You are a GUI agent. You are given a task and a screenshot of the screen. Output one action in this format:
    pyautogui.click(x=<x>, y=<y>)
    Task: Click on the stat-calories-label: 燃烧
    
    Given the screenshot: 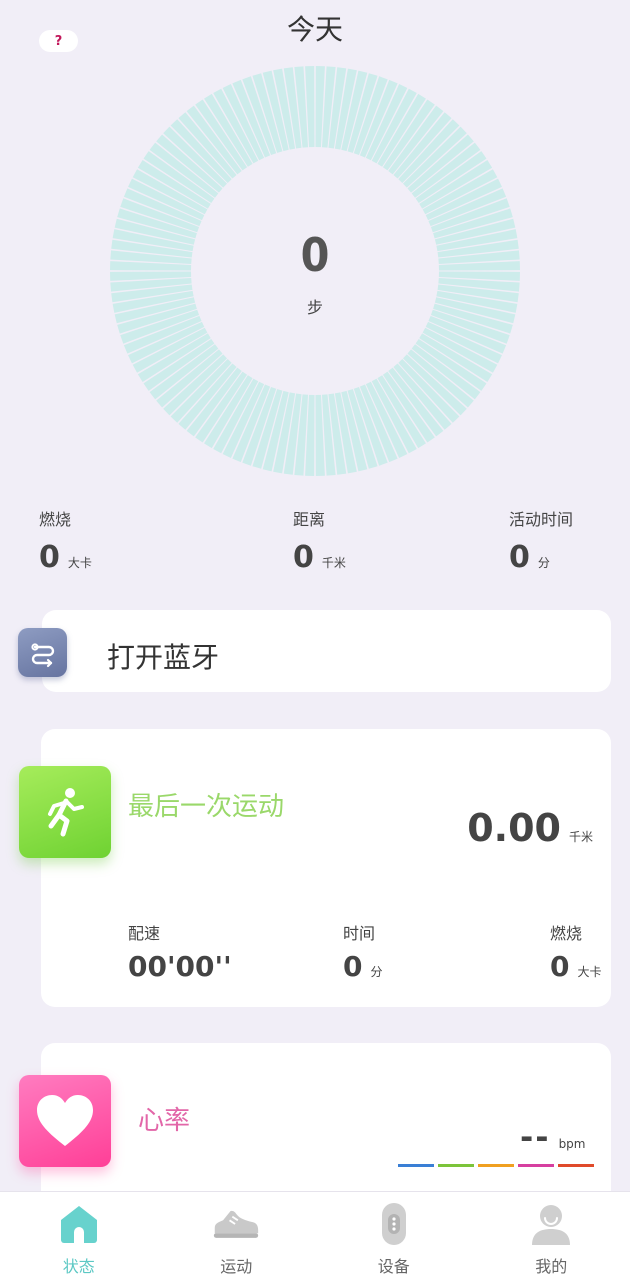 What is the action you would take?
    pyautogui.click(x=55, y=519)
    